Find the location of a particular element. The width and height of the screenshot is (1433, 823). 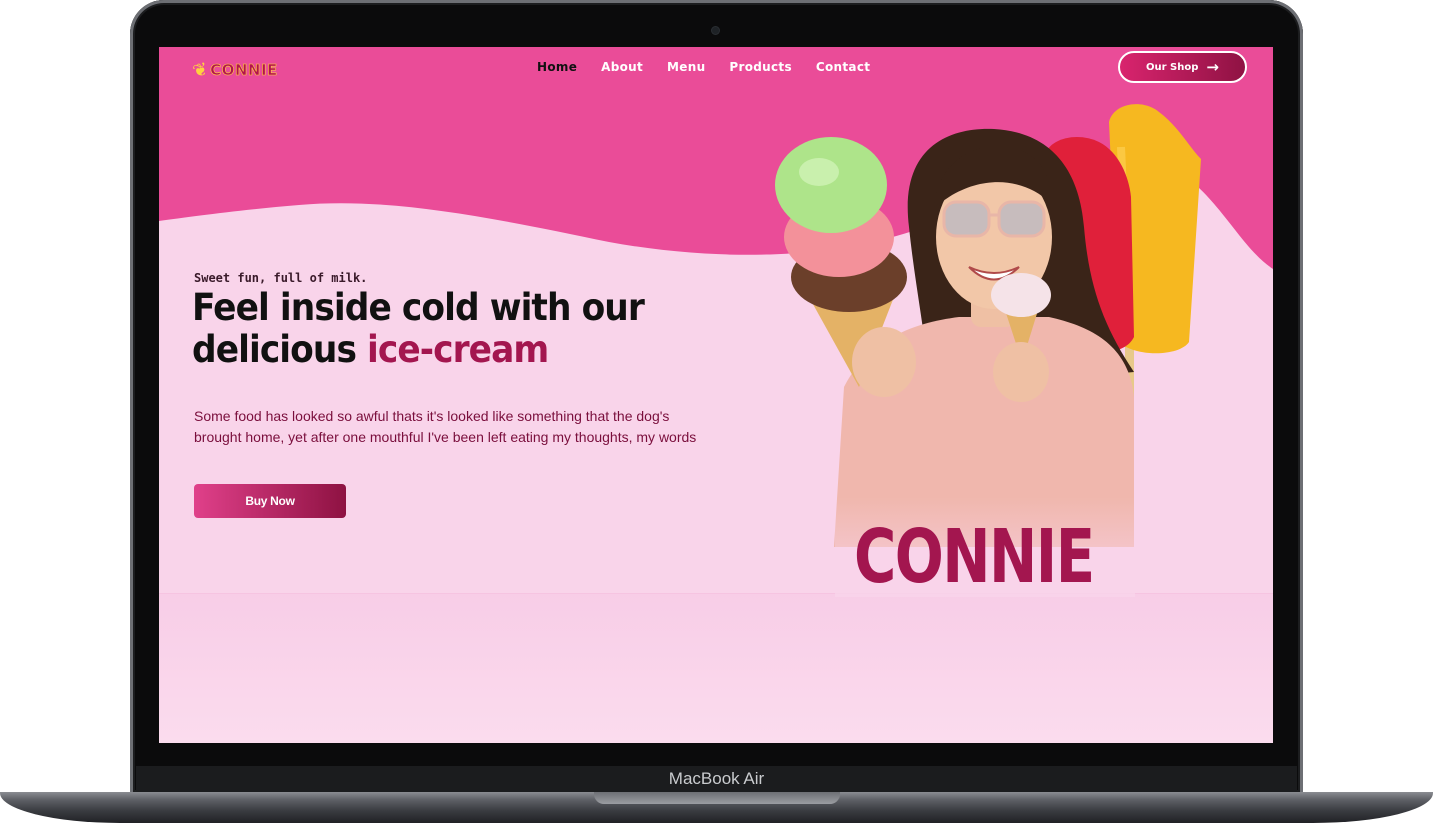

headline-line-1: Feel inside cold with our is located at coordinates (418, 307).